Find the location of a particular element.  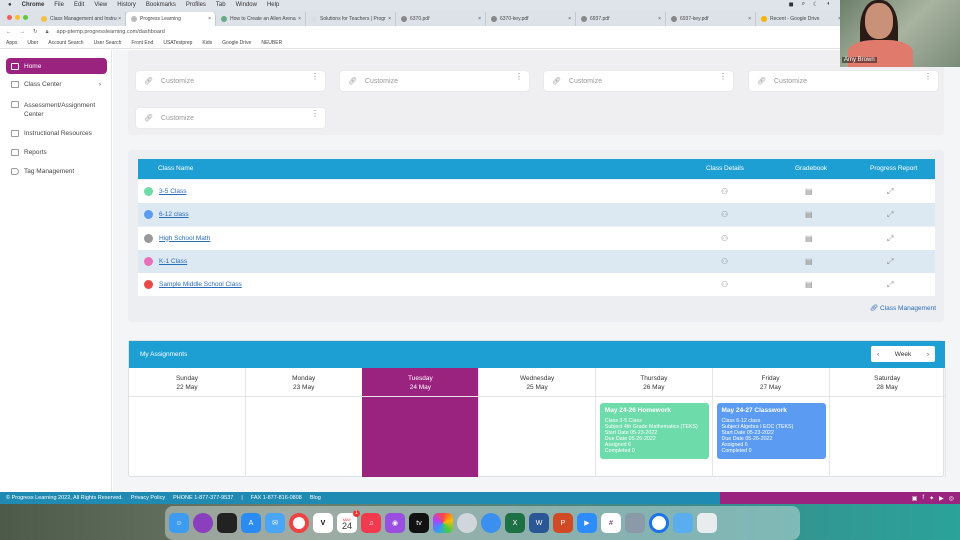

chevron-right-icon: › is located at coordinates (928, 354).